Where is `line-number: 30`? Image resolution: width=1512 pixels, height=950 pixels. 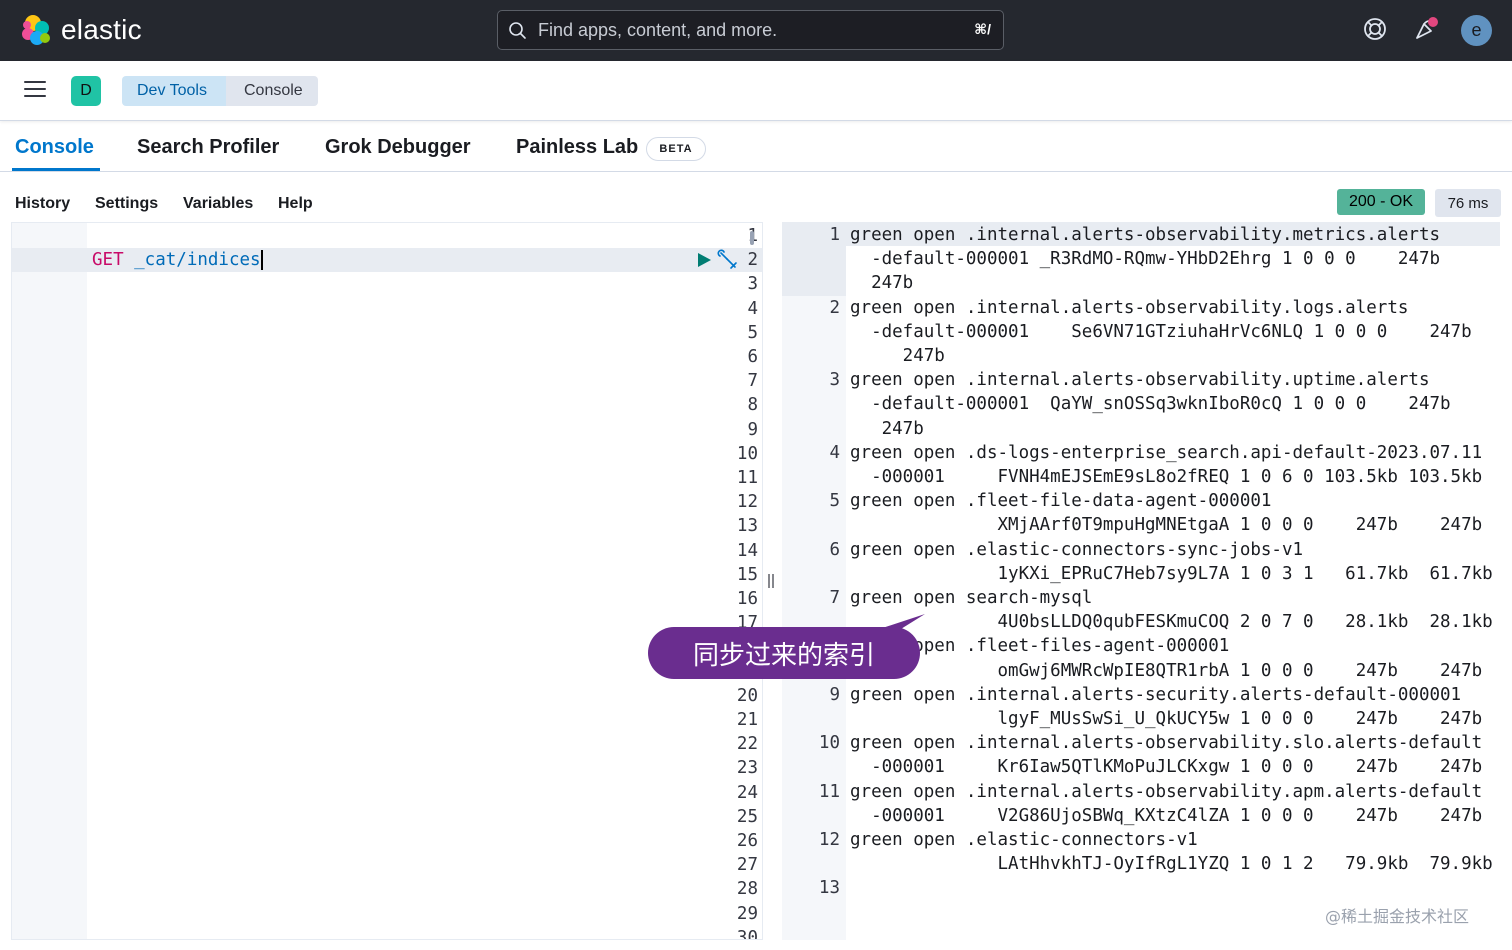
line-number: 30 is located at coordinates (747, 933).